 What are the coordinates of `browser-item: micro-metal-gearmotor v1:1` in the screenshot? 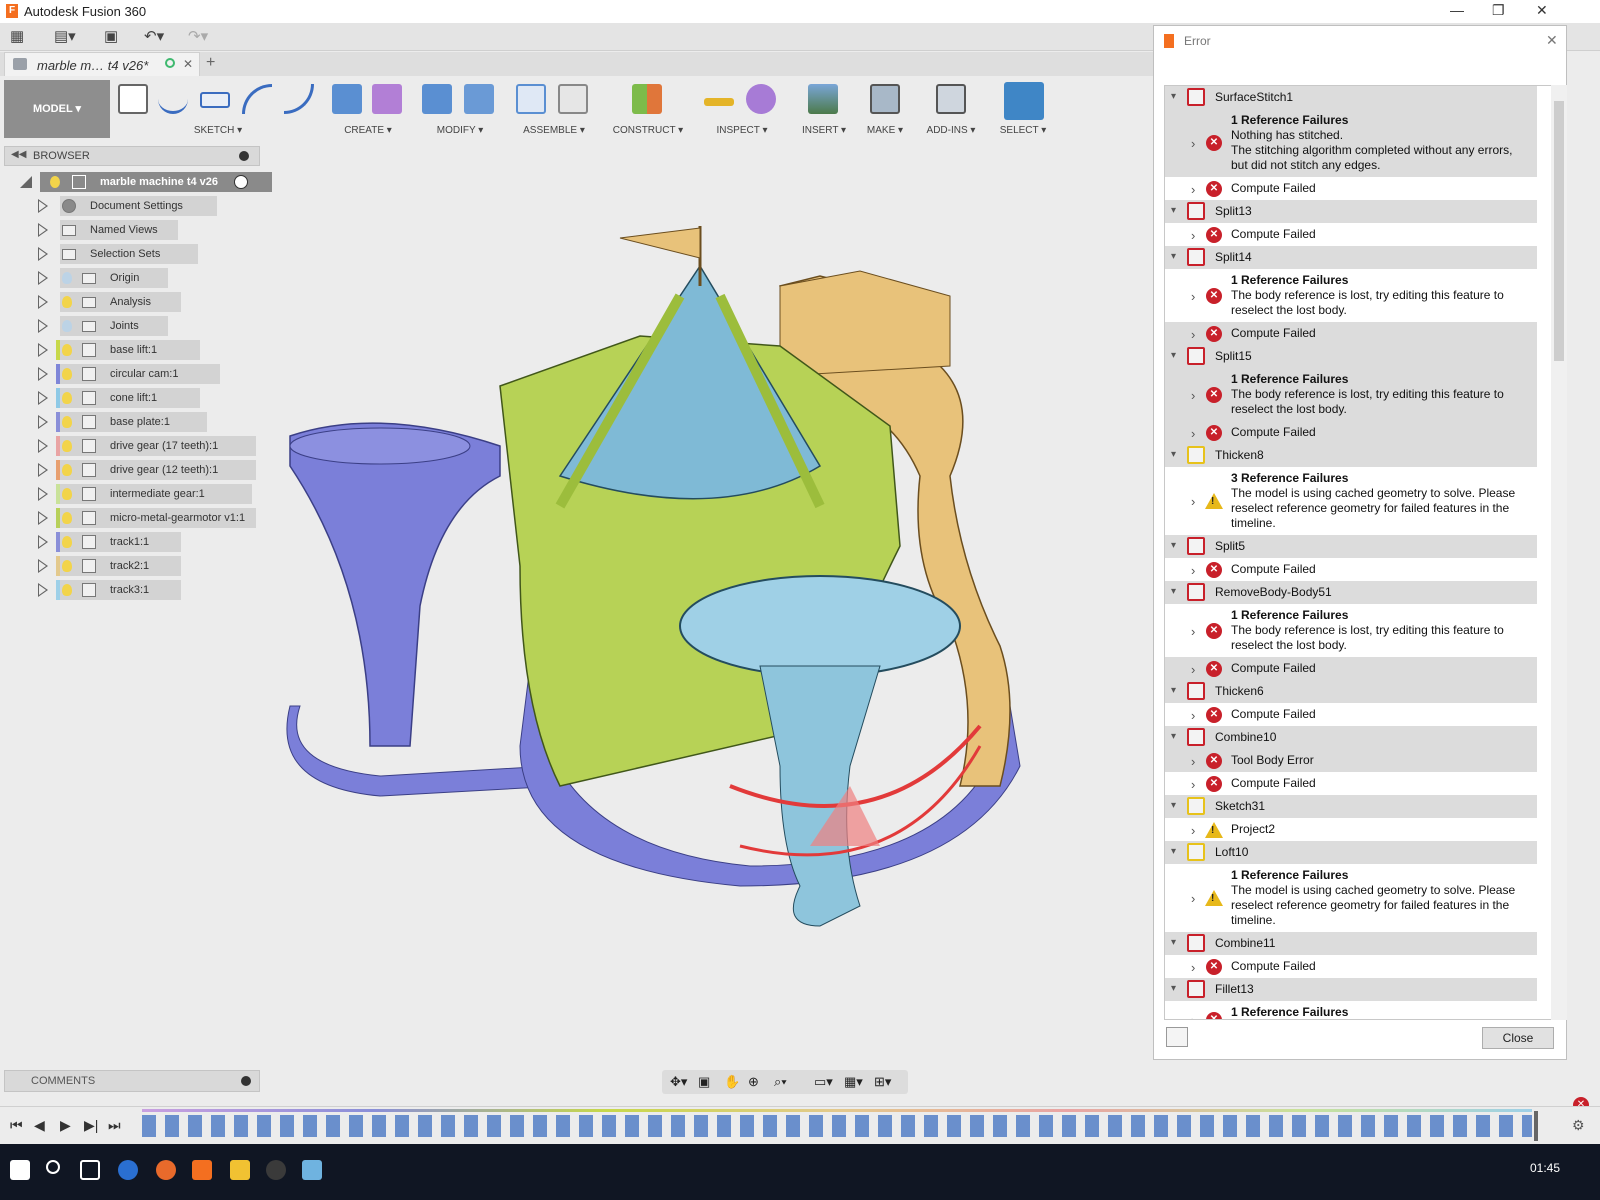 It's located at (149, 518).